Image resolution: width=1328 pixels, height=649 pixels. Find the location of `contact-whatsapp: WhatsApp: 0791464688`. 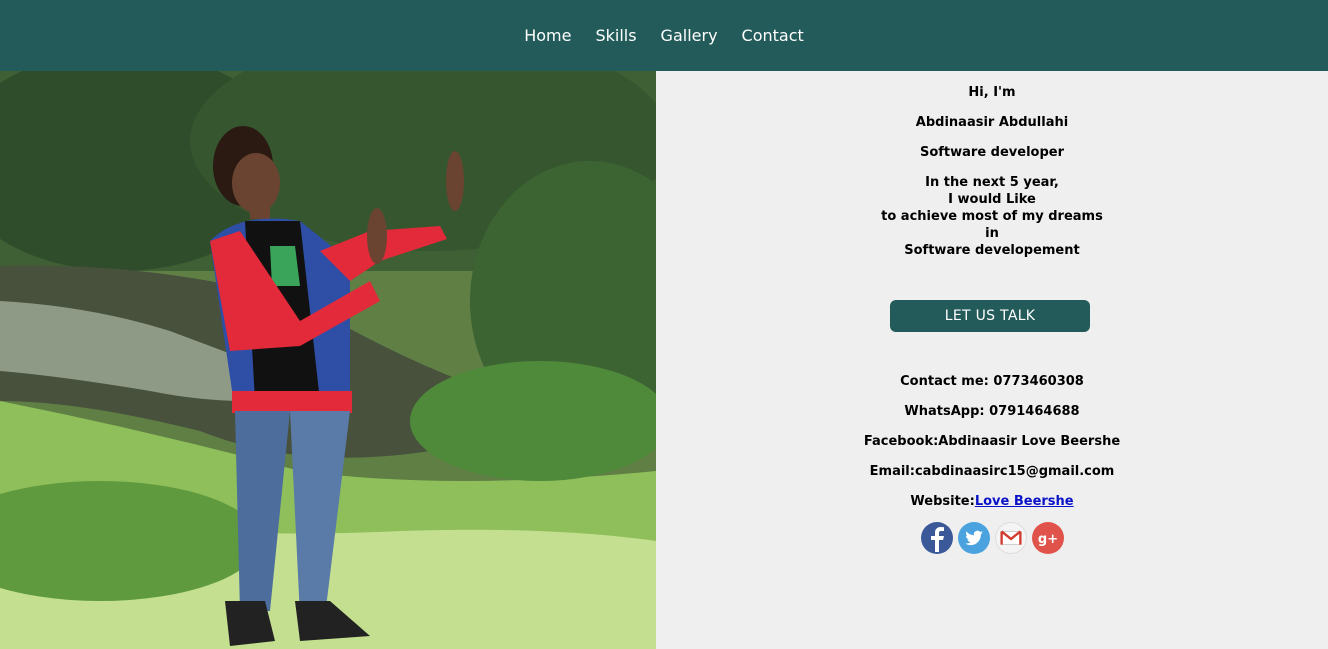

contact-whatsapp: WhatsApp: 0791464688 is located at coordinates (992, 411).